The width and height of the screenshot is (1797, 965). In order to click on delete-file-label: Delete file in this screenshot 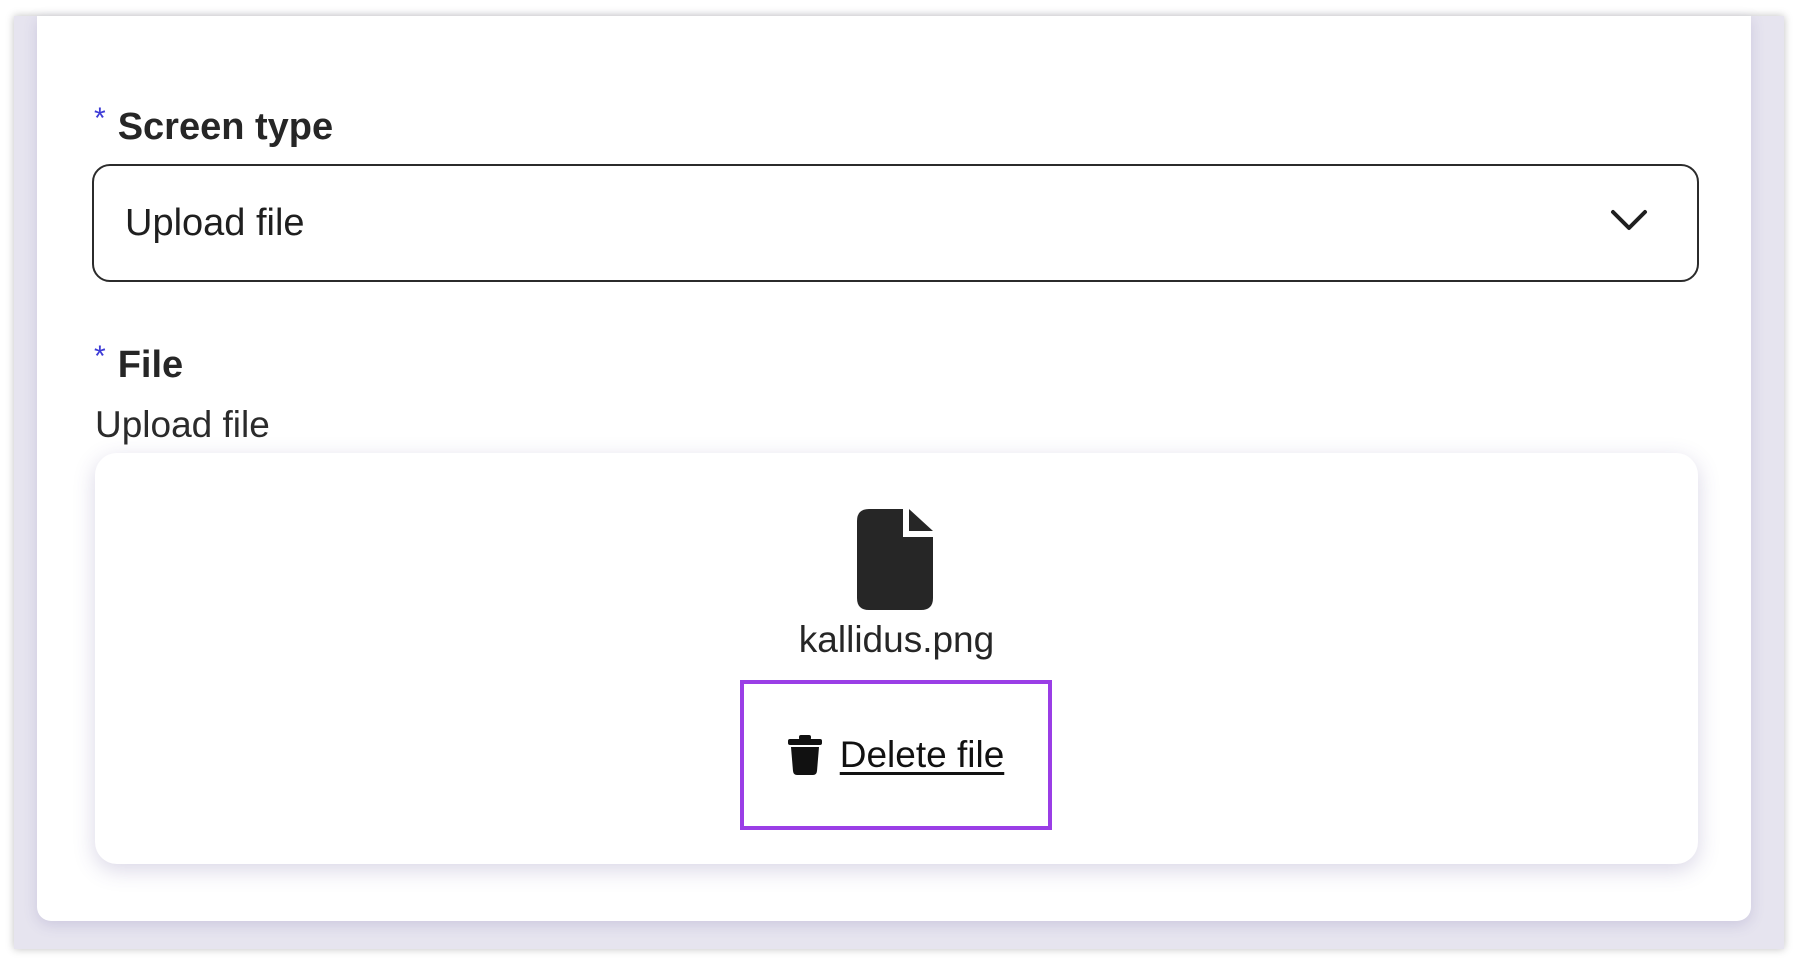, I will do `click(922, 754)`.